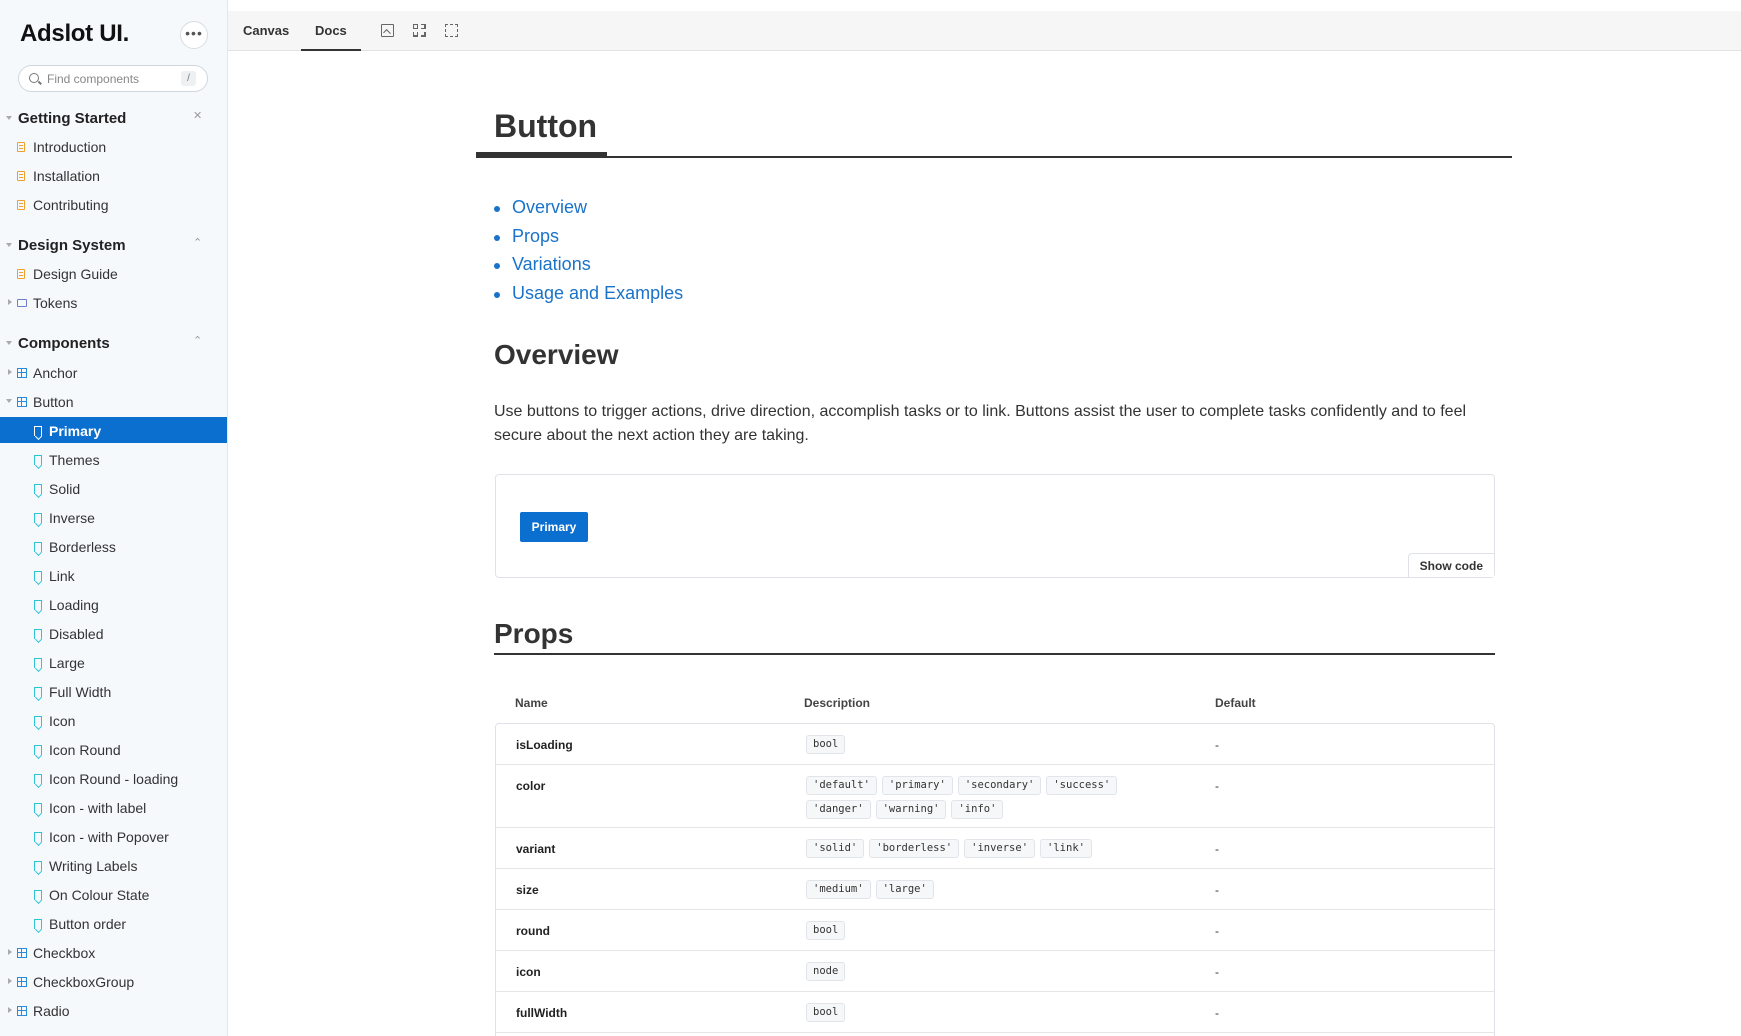  What do you see at coordinates (113, 78) in the screenshot?
I see `search-input: Find components /` at bounding box center [113, 78].